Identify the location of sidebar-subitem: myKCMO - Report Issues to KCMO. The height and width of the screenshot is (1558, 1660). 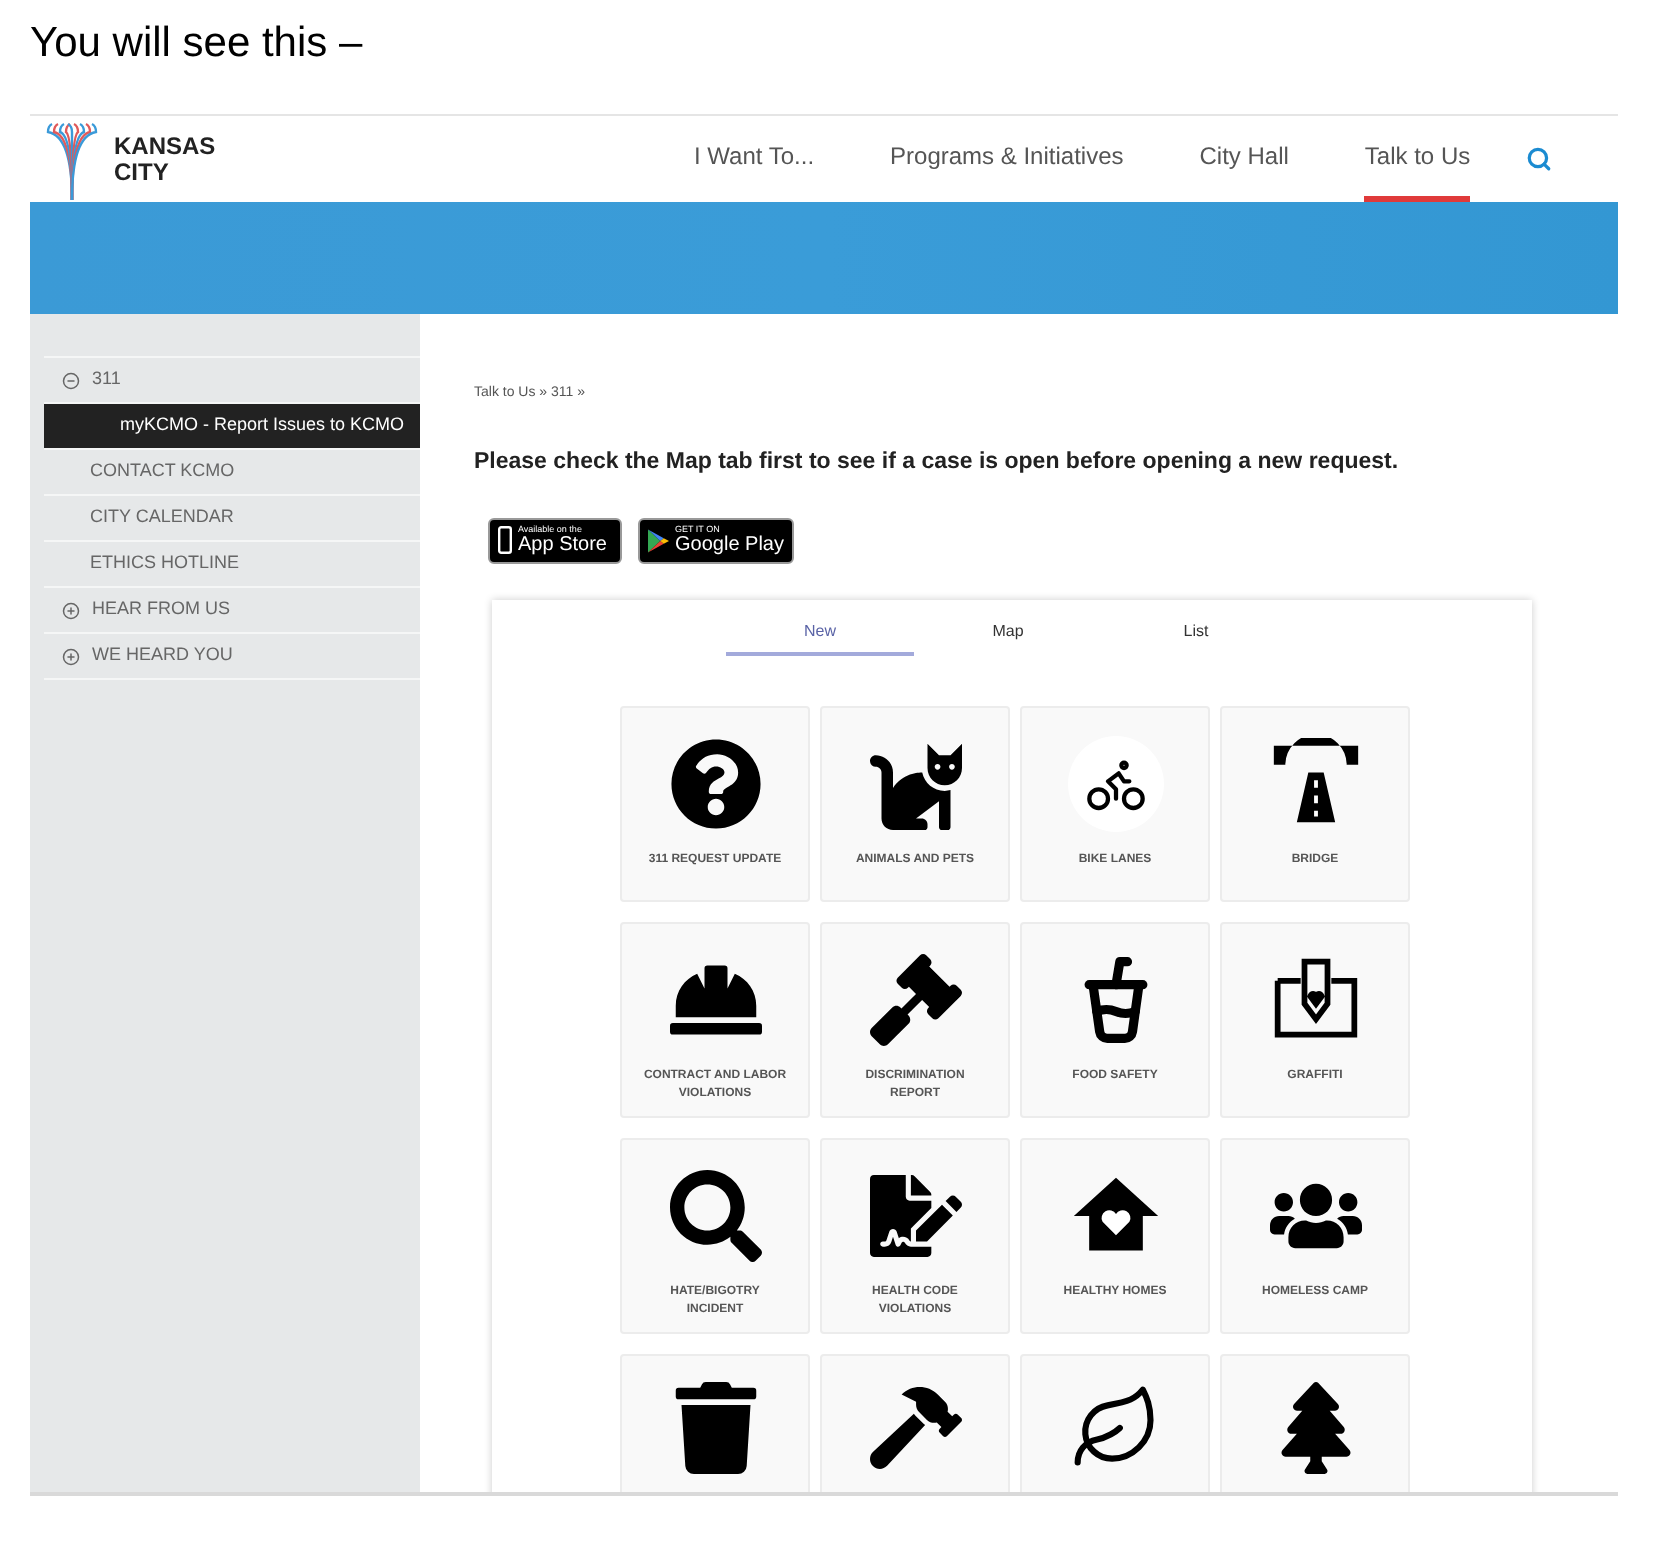
(232, 427).